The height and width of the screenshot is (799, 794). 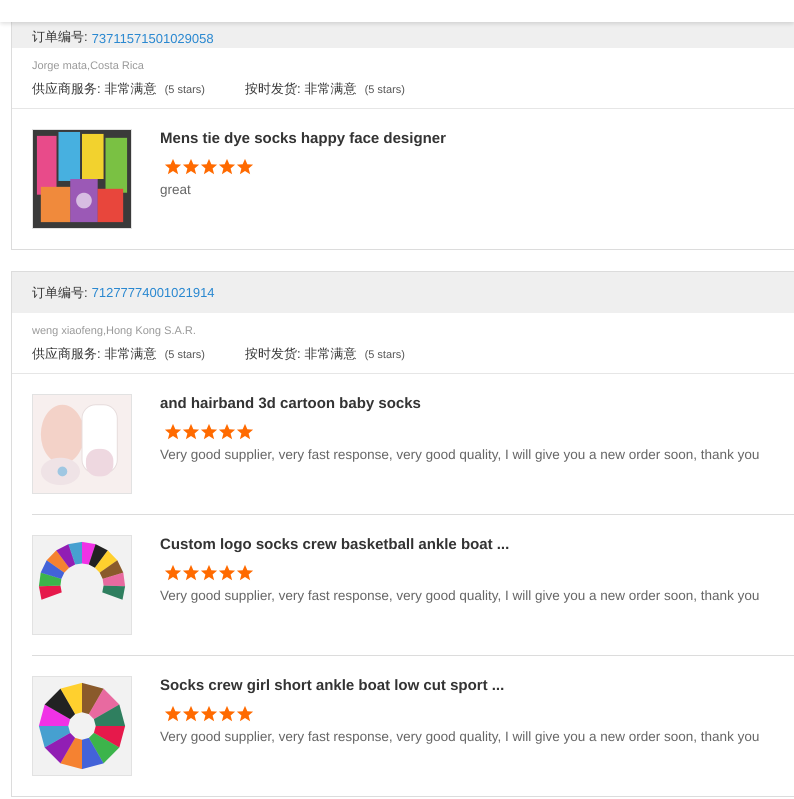 What do you see at coordinates (114, 331) in the screenshot?
I see `buyer-name: weng xiaofeng,Hong Kong S.A.R.` at bounding box center [114, 331].